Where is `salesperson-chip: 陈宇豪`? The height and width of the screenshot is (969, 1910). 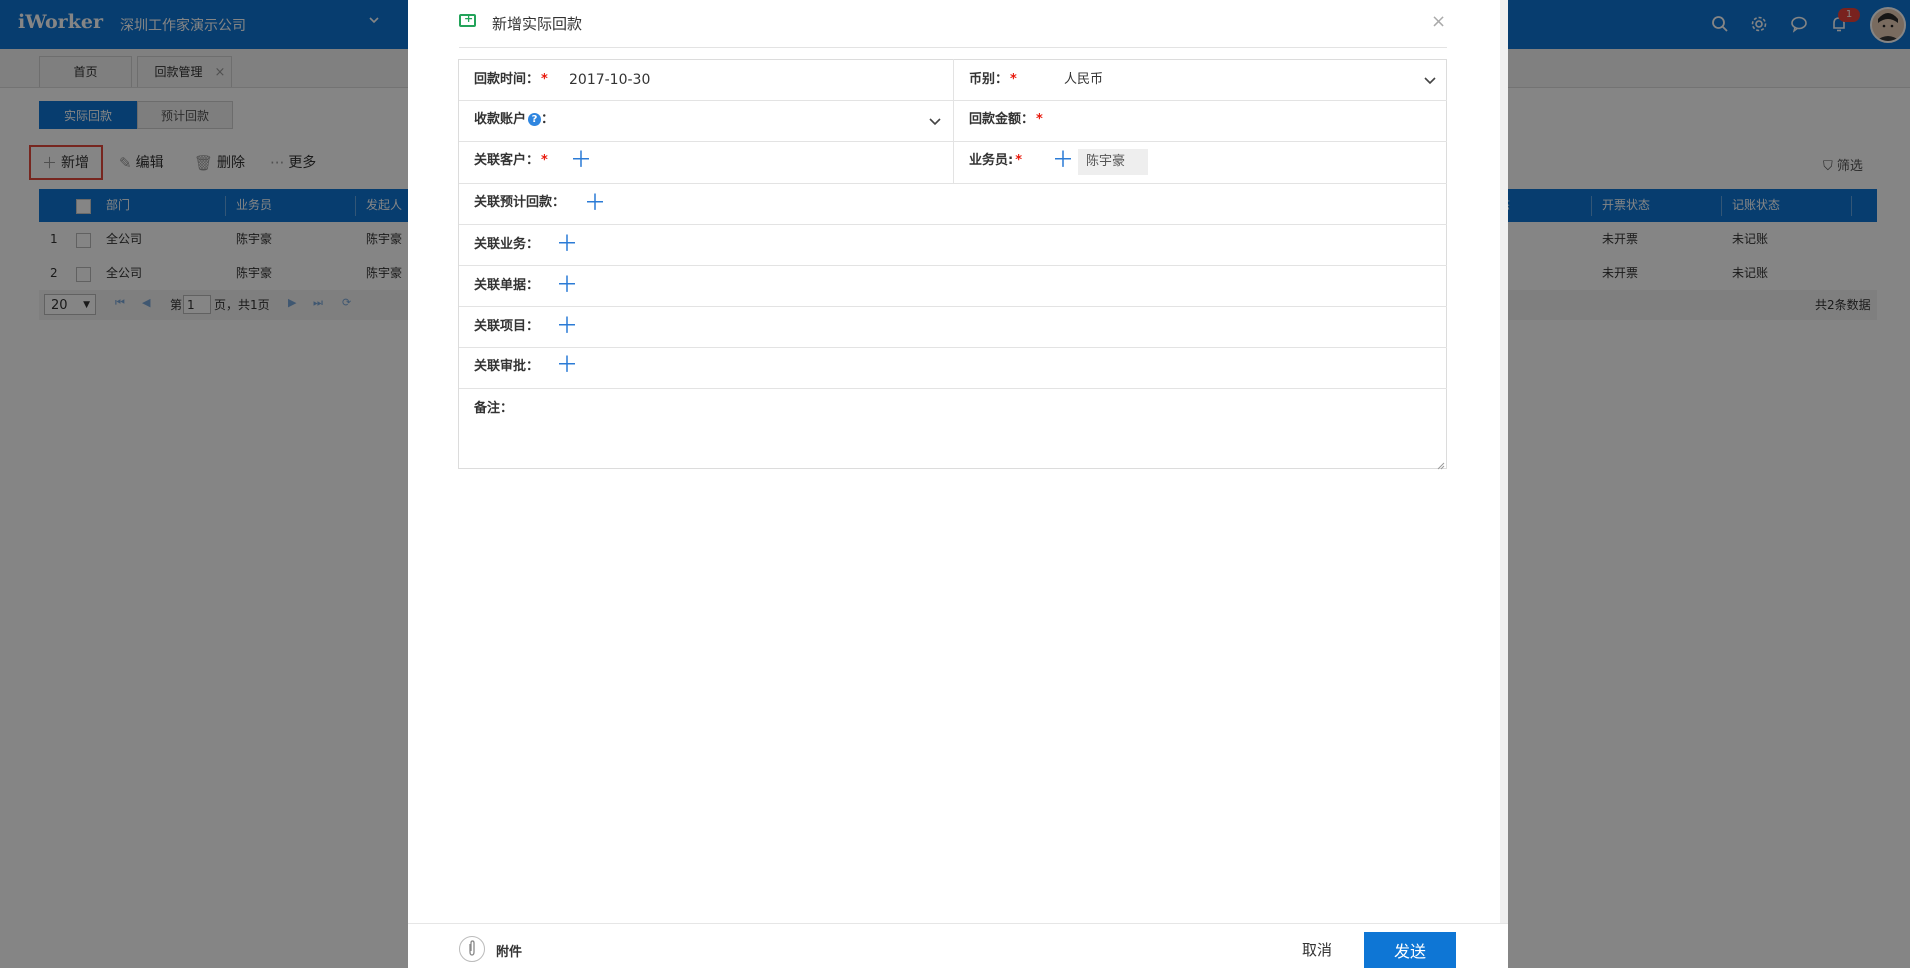 salesperson-chip: 陈宇豪 is located at coordinates (1113, 162).